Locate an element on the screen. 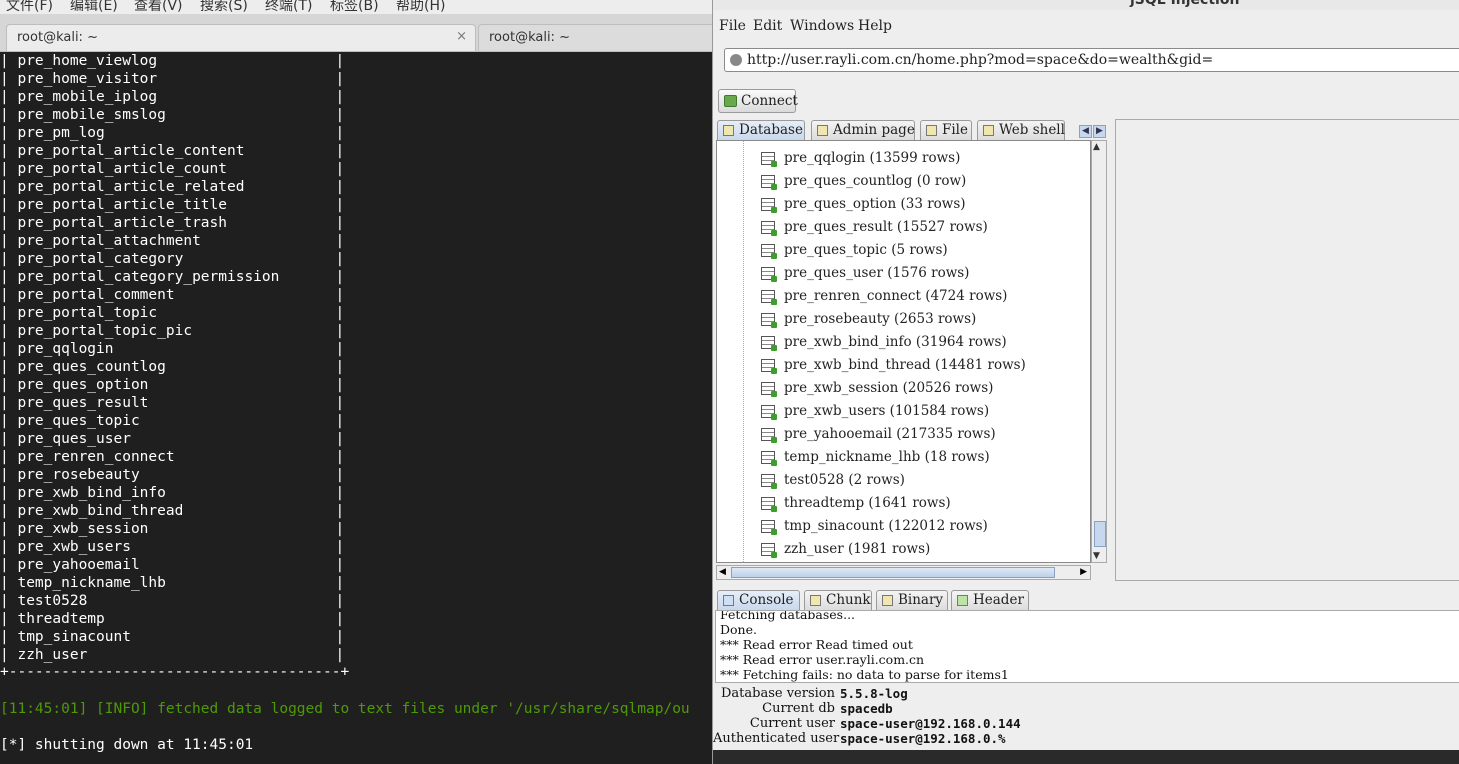 The height and width of the screenshot is (764, 1459). tab-console: Console is located at coordinates (758, 600).